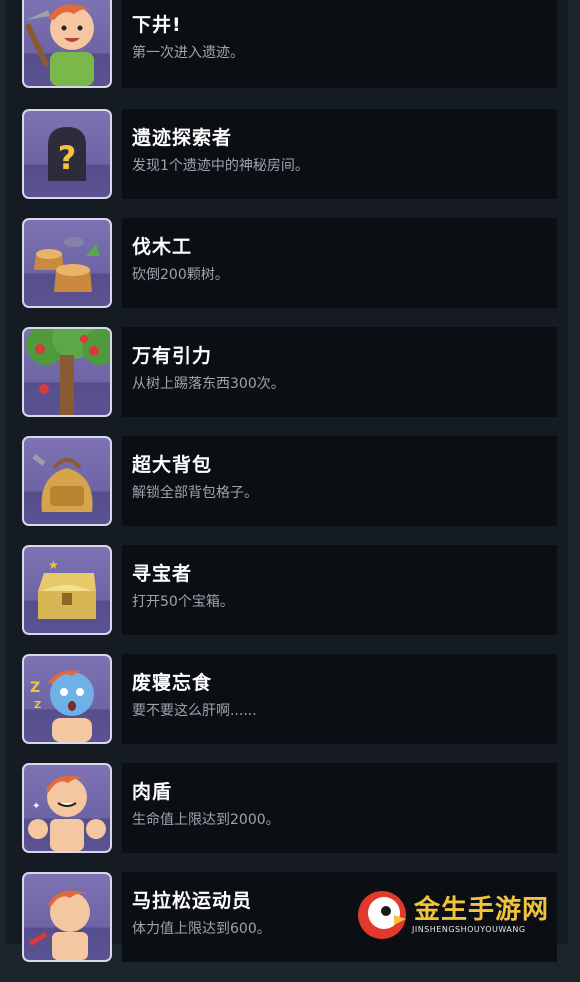 The image size is (580, 982). Describe the element at coordinates (469, 929) in the screenshot. I see `watermark-domain: JINSHENGSHOUYOUWANG` at that location.